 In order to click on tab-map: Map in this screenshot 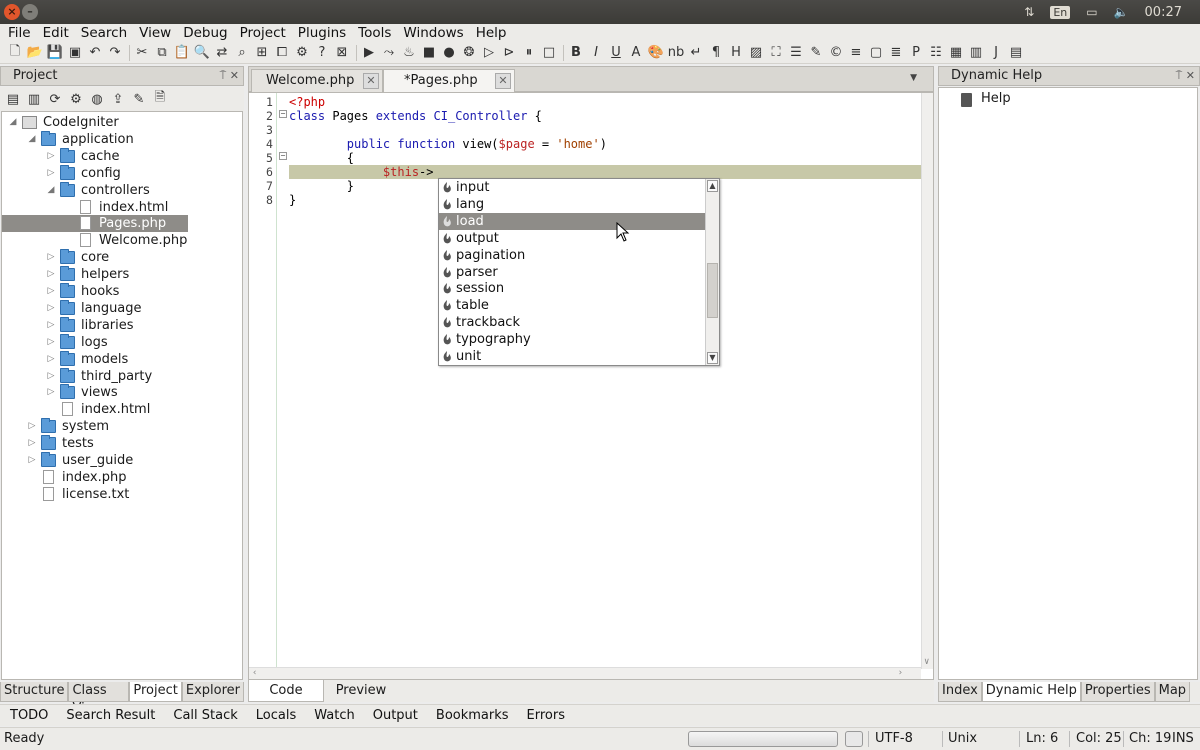, I will do `click(1172, 692)`.